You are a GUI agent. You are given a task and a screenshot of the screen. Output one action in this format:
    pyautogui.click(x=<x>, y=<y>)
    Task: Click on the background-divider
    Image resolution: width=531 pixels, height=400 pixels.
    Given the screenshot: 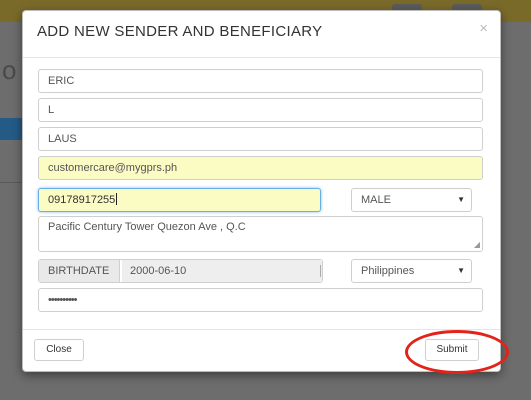 What is the action you would take?
    pyautogui.click(x=11, y=182)
    